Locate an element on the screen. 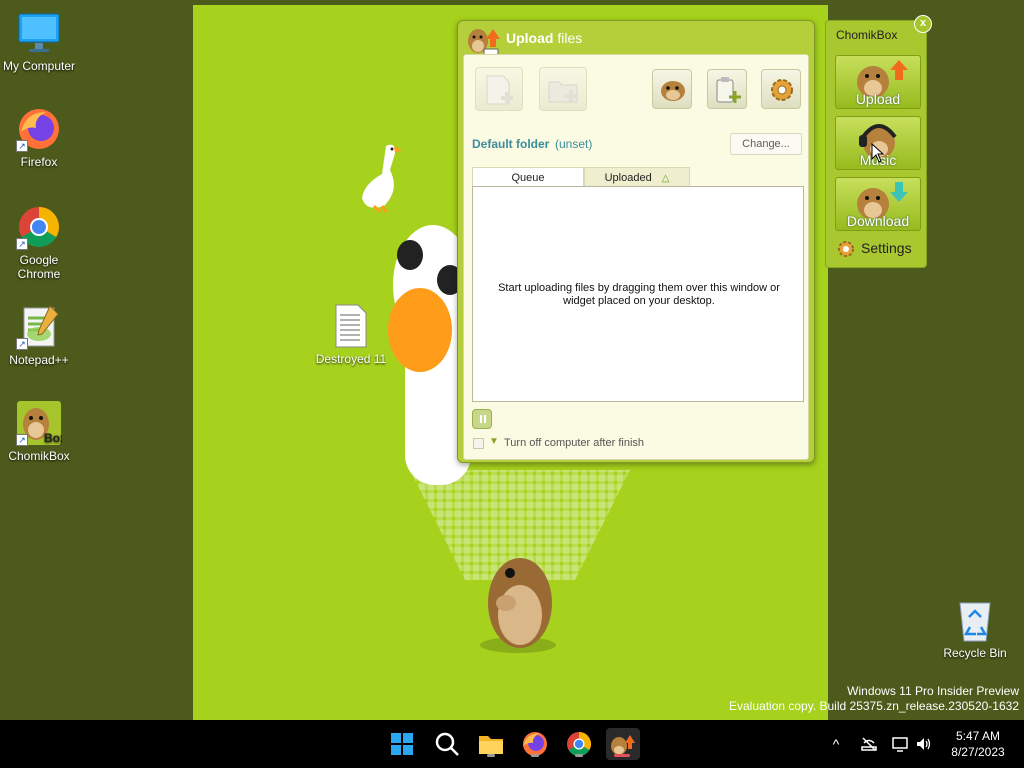 This screenshot has width=1024, height=768. monitor-icon is located at coordinates (39, 33).